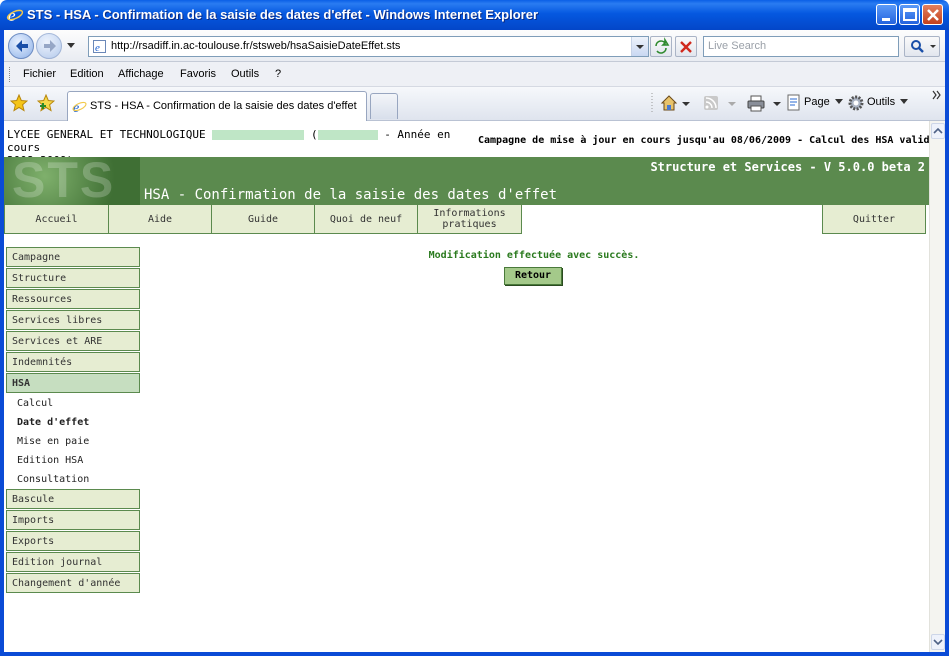  Describe the element at coordinates (474, 654) in the screenshot. I see `window-frame-bottom` at that location.